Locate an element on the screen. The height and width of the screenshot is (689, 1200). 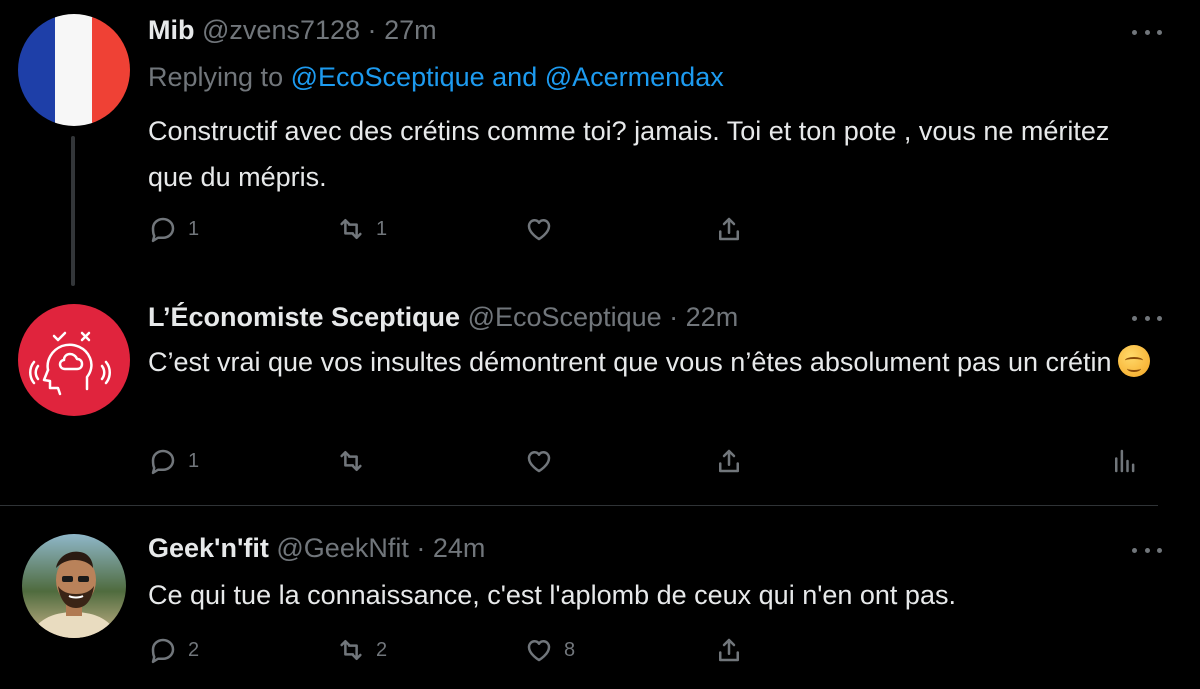
reply-button: 2 is located at coordinates (173, 650).